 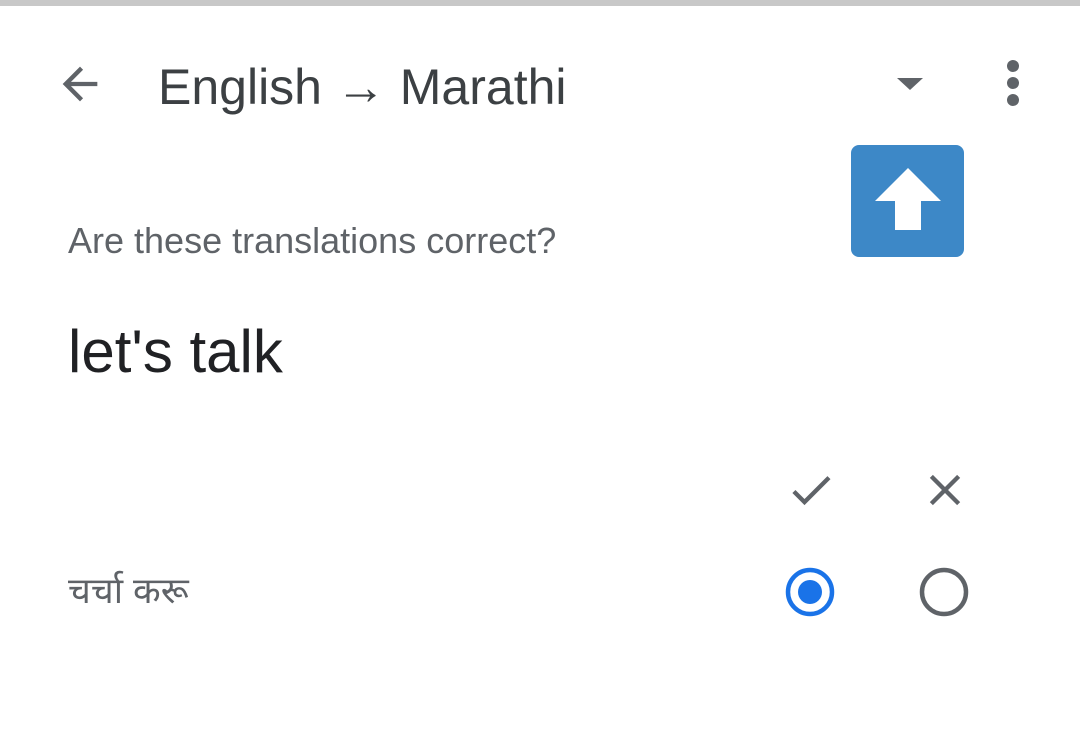 I want to click on translation-text: चर्चा करू, so click(x=128, y=590).